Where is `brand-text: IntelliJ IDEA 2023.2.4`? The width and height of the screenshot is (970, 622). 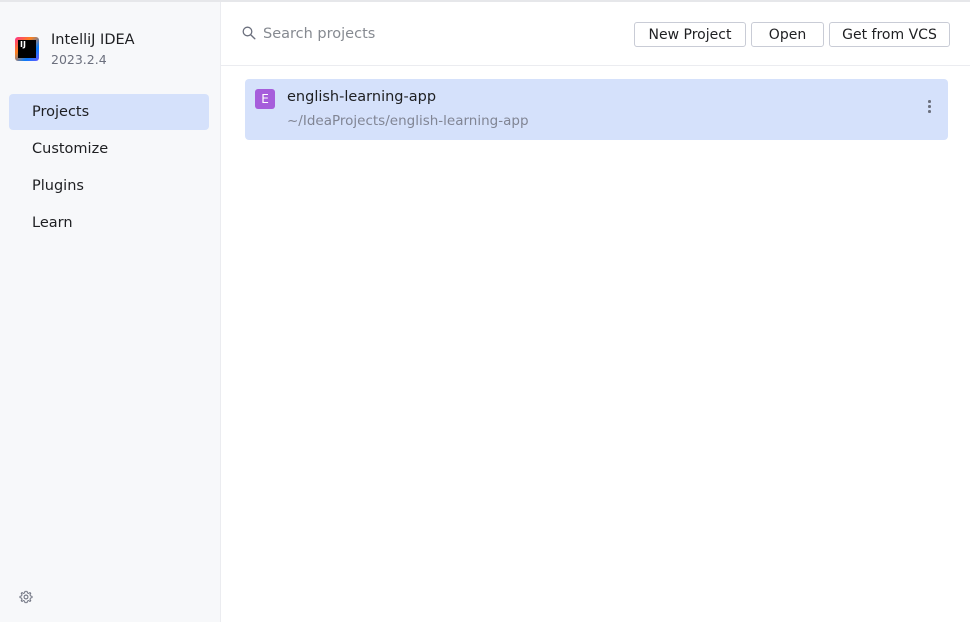
brand-text: IntelliJ IDEA 2023.2.4 is located at coordinates (93, 49).